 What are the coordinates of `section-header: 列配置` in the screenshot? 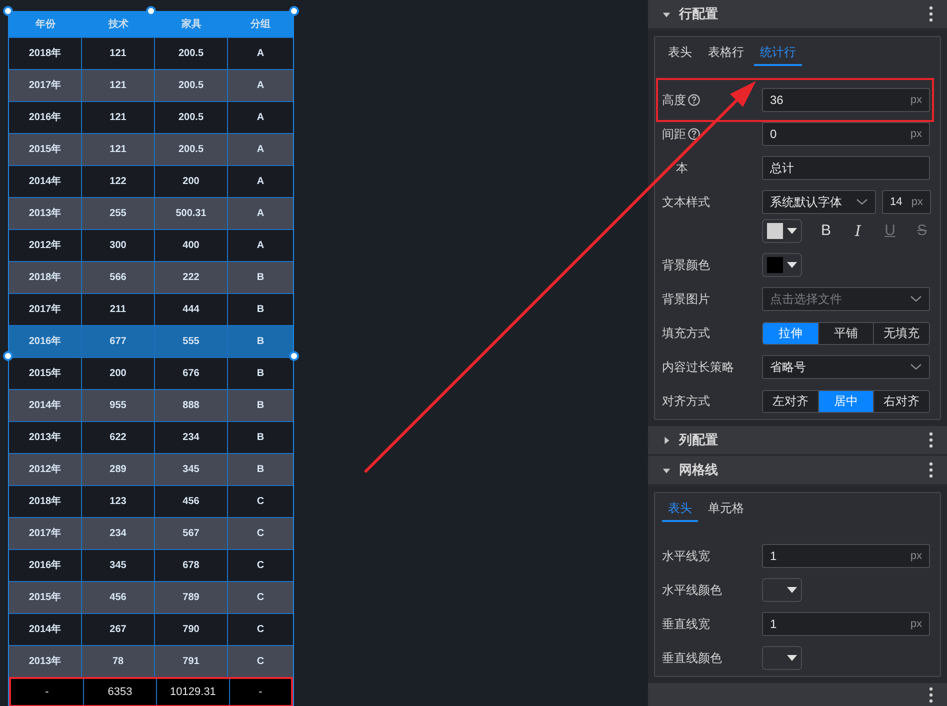 It's located at (797, 441).